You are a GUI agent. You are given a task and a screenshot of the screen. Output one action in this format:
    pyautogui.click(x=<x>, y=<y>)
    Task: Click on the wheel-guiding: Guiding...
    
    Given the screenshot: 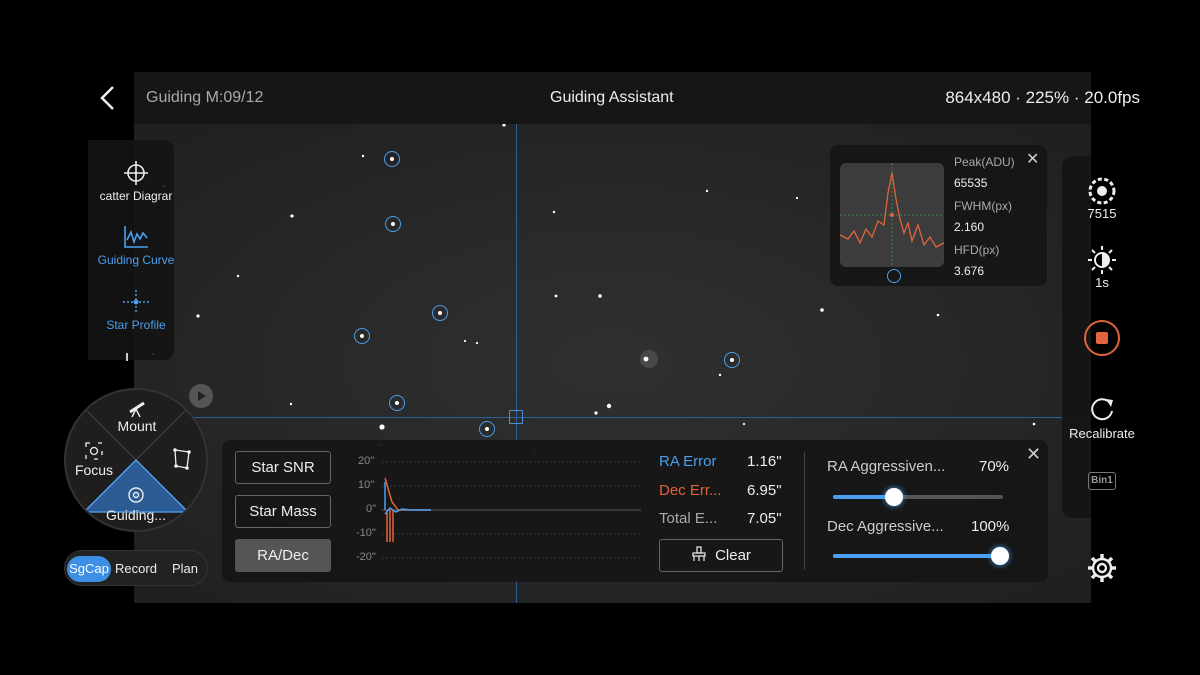 What is the action you would take?
    pyautogui.click(x=136, y=504)
    